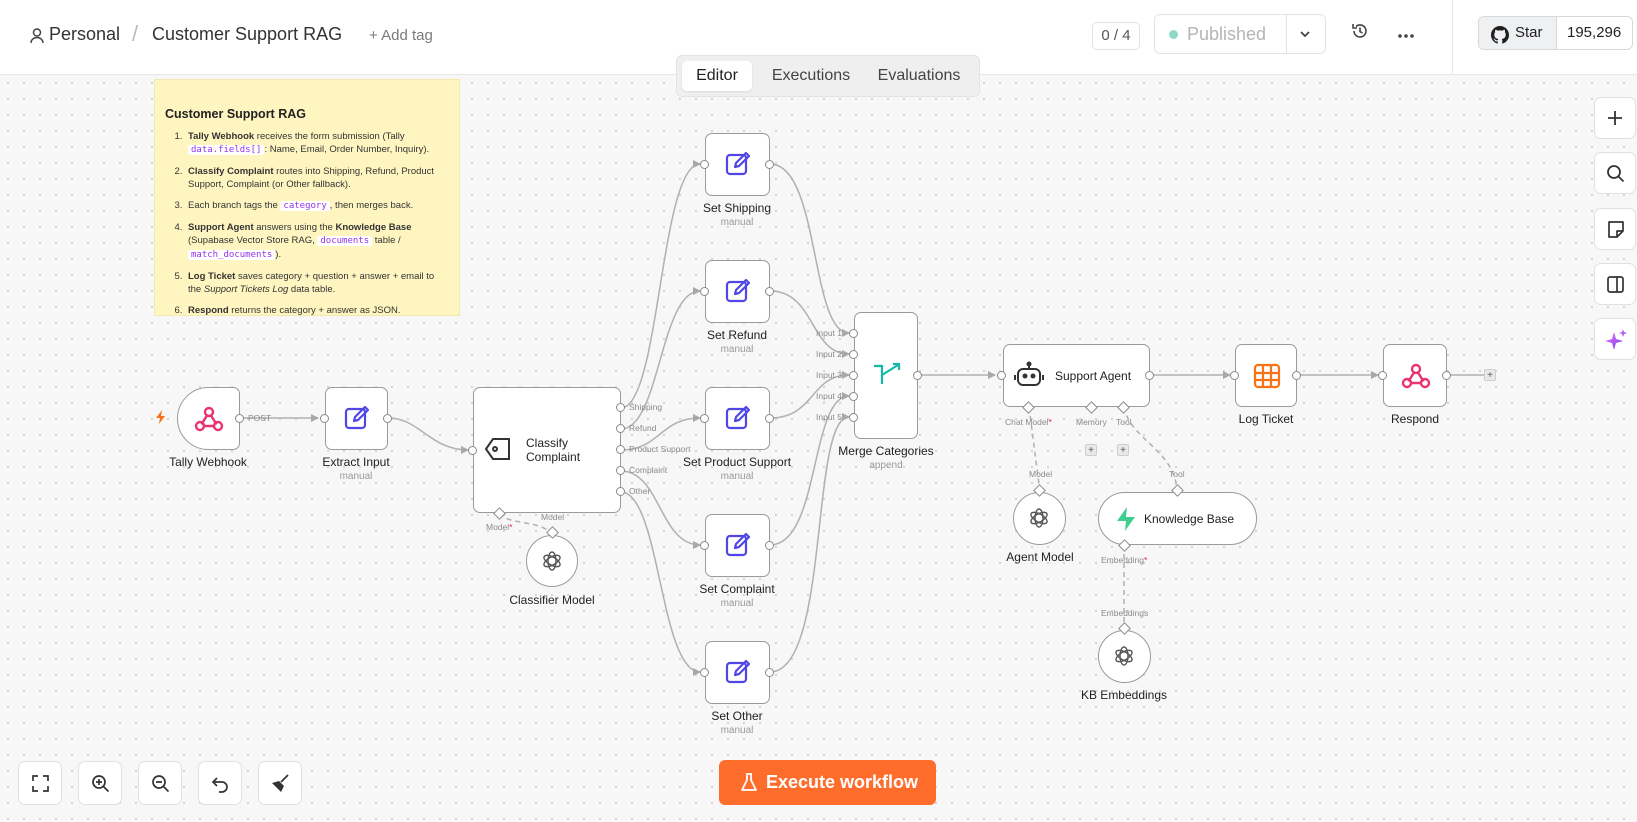 This screenshot has width=1637, height=822. What do you see at coordinates (1091, 422) in the screenshot?
I see `port-label: Memory` at bounding box center [1091, 422].